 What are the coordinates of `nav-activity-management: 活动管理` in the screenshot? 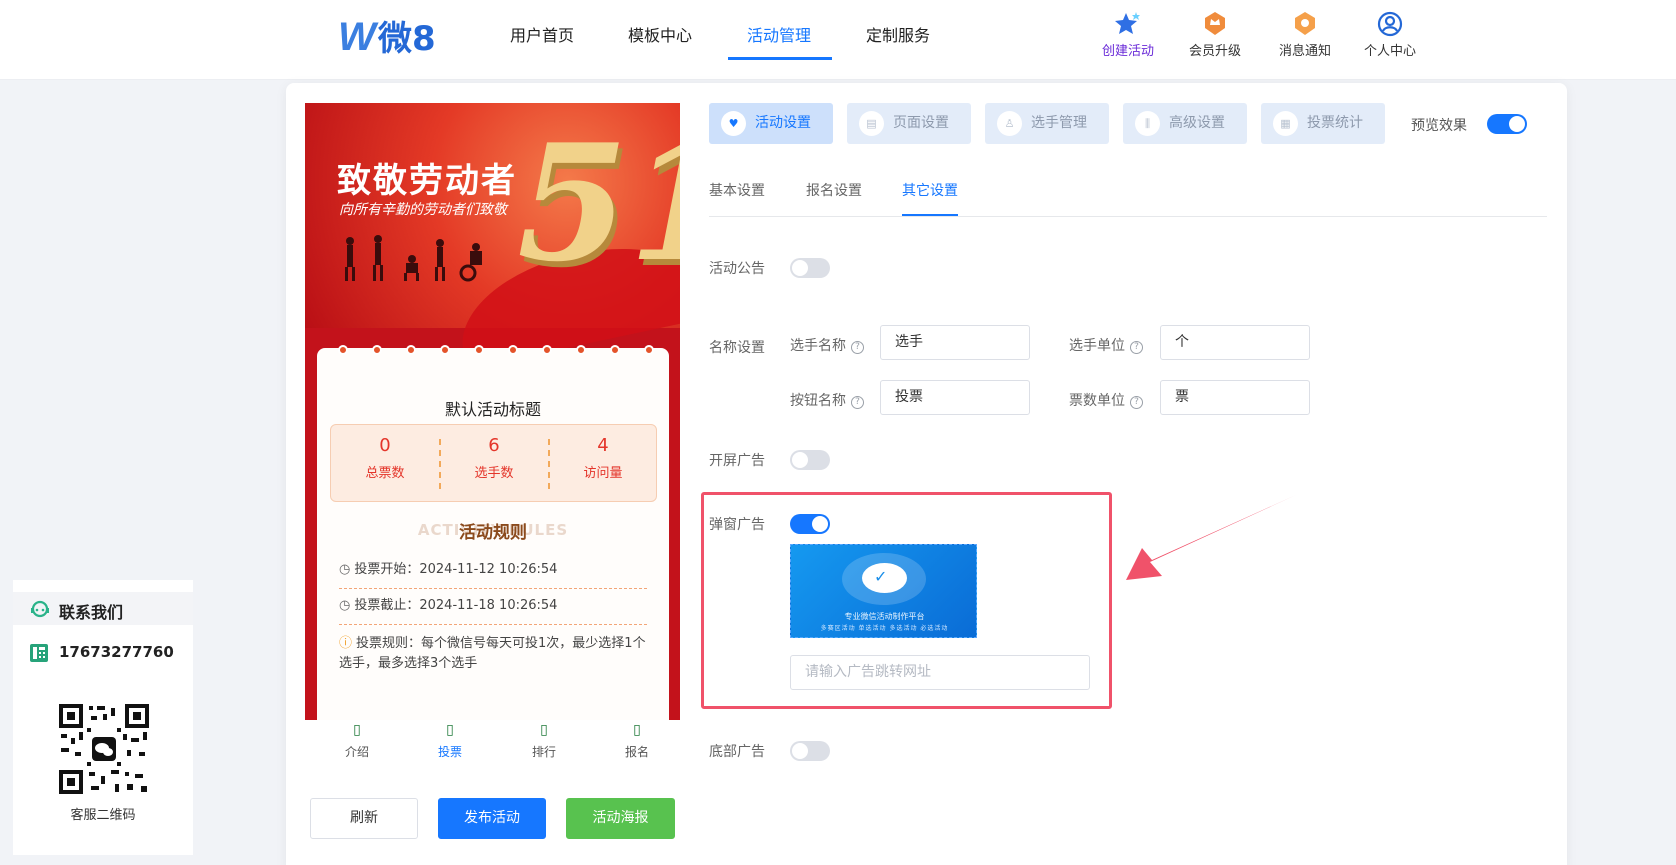 It's located at (779, 34).